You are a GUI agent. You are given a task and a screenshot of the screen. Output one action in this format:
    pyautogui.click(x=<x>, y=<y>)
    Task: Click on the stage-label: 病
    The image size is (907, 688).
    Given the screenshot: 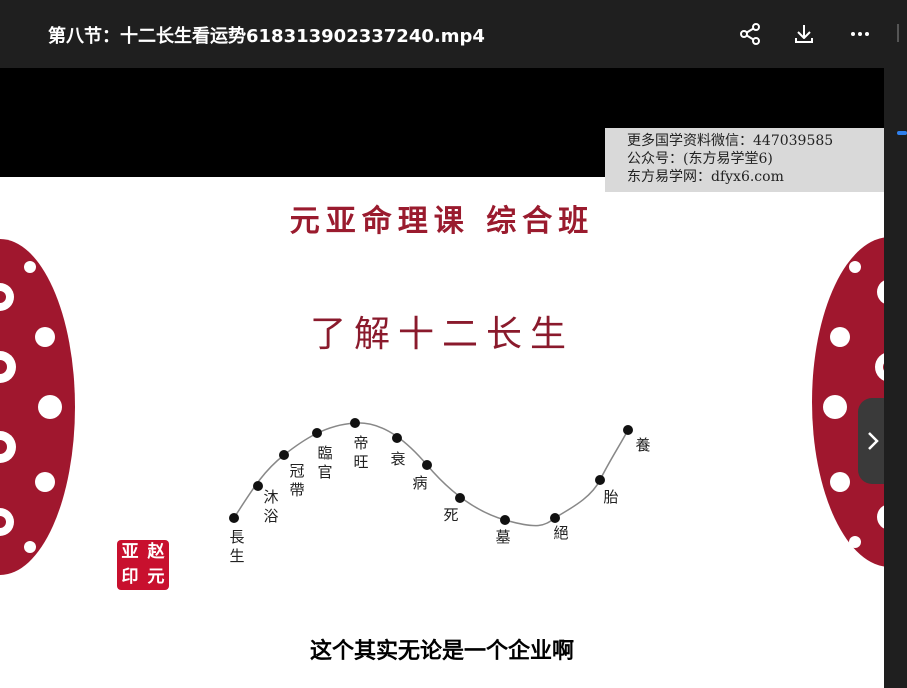 What is the action you would take?
    pyautogui.click(x=420, y=483)
    